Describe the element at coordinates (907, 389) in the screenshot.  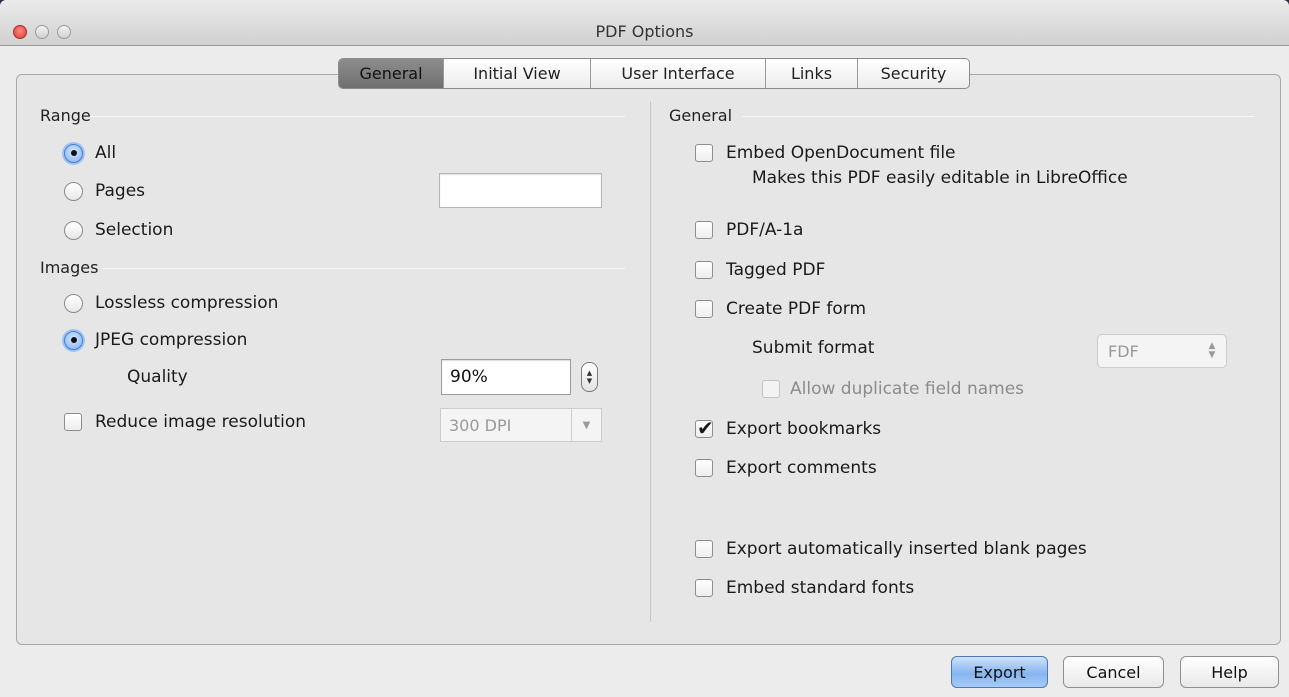
I see `allow-duplicate-names-label: Allow duplicate field names` at that location.